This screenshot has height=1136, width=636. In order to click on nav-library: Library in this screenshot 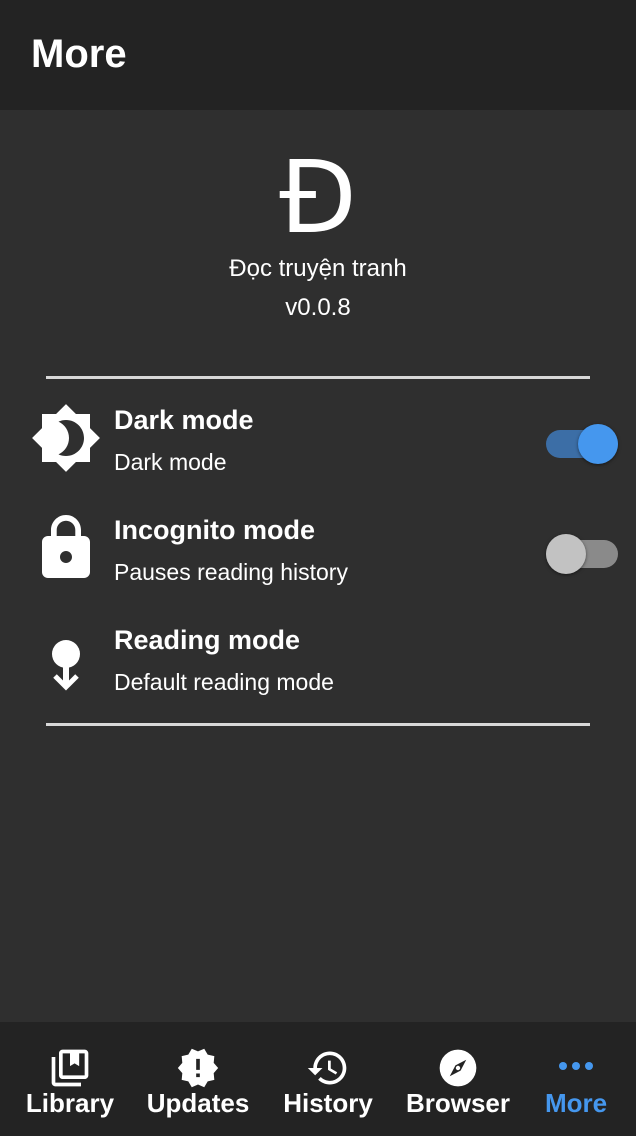, I will do `click(70, 1079)`.